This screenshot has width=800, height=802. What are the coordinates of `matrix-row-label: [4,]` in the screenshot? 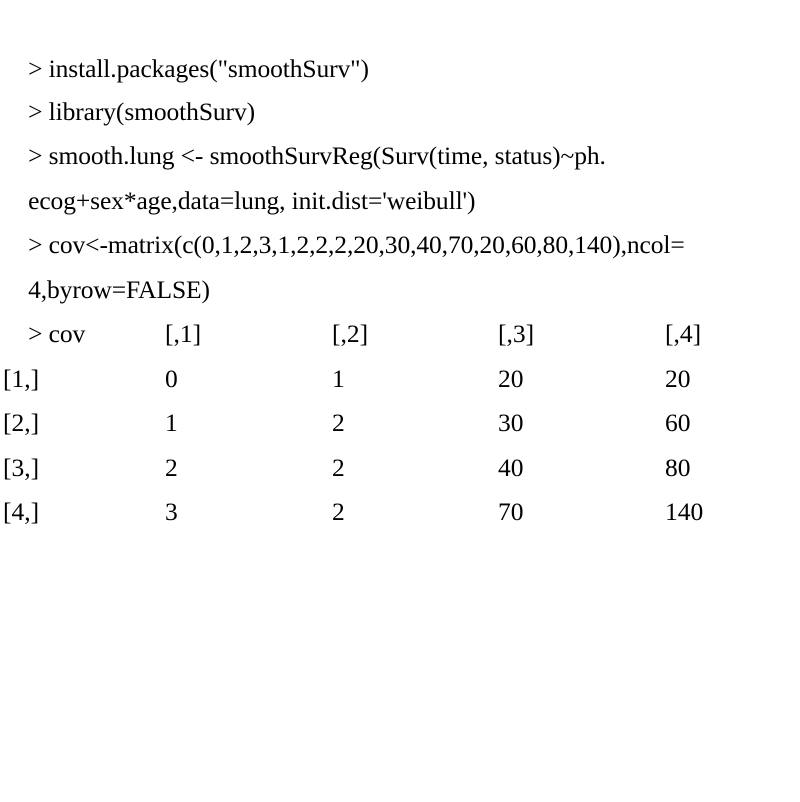 It's located at (21, 511).